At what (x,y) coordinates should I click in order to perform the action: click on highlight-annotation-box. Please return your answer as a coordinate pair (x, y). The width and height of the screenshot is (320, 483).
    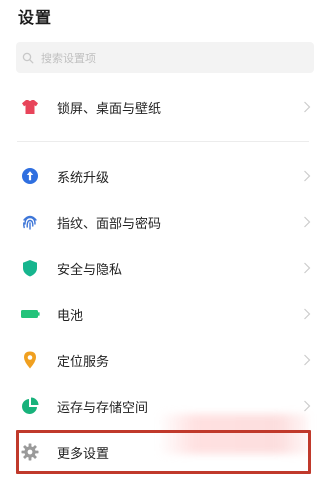
    Looking at the image, I should click on (163, 452).